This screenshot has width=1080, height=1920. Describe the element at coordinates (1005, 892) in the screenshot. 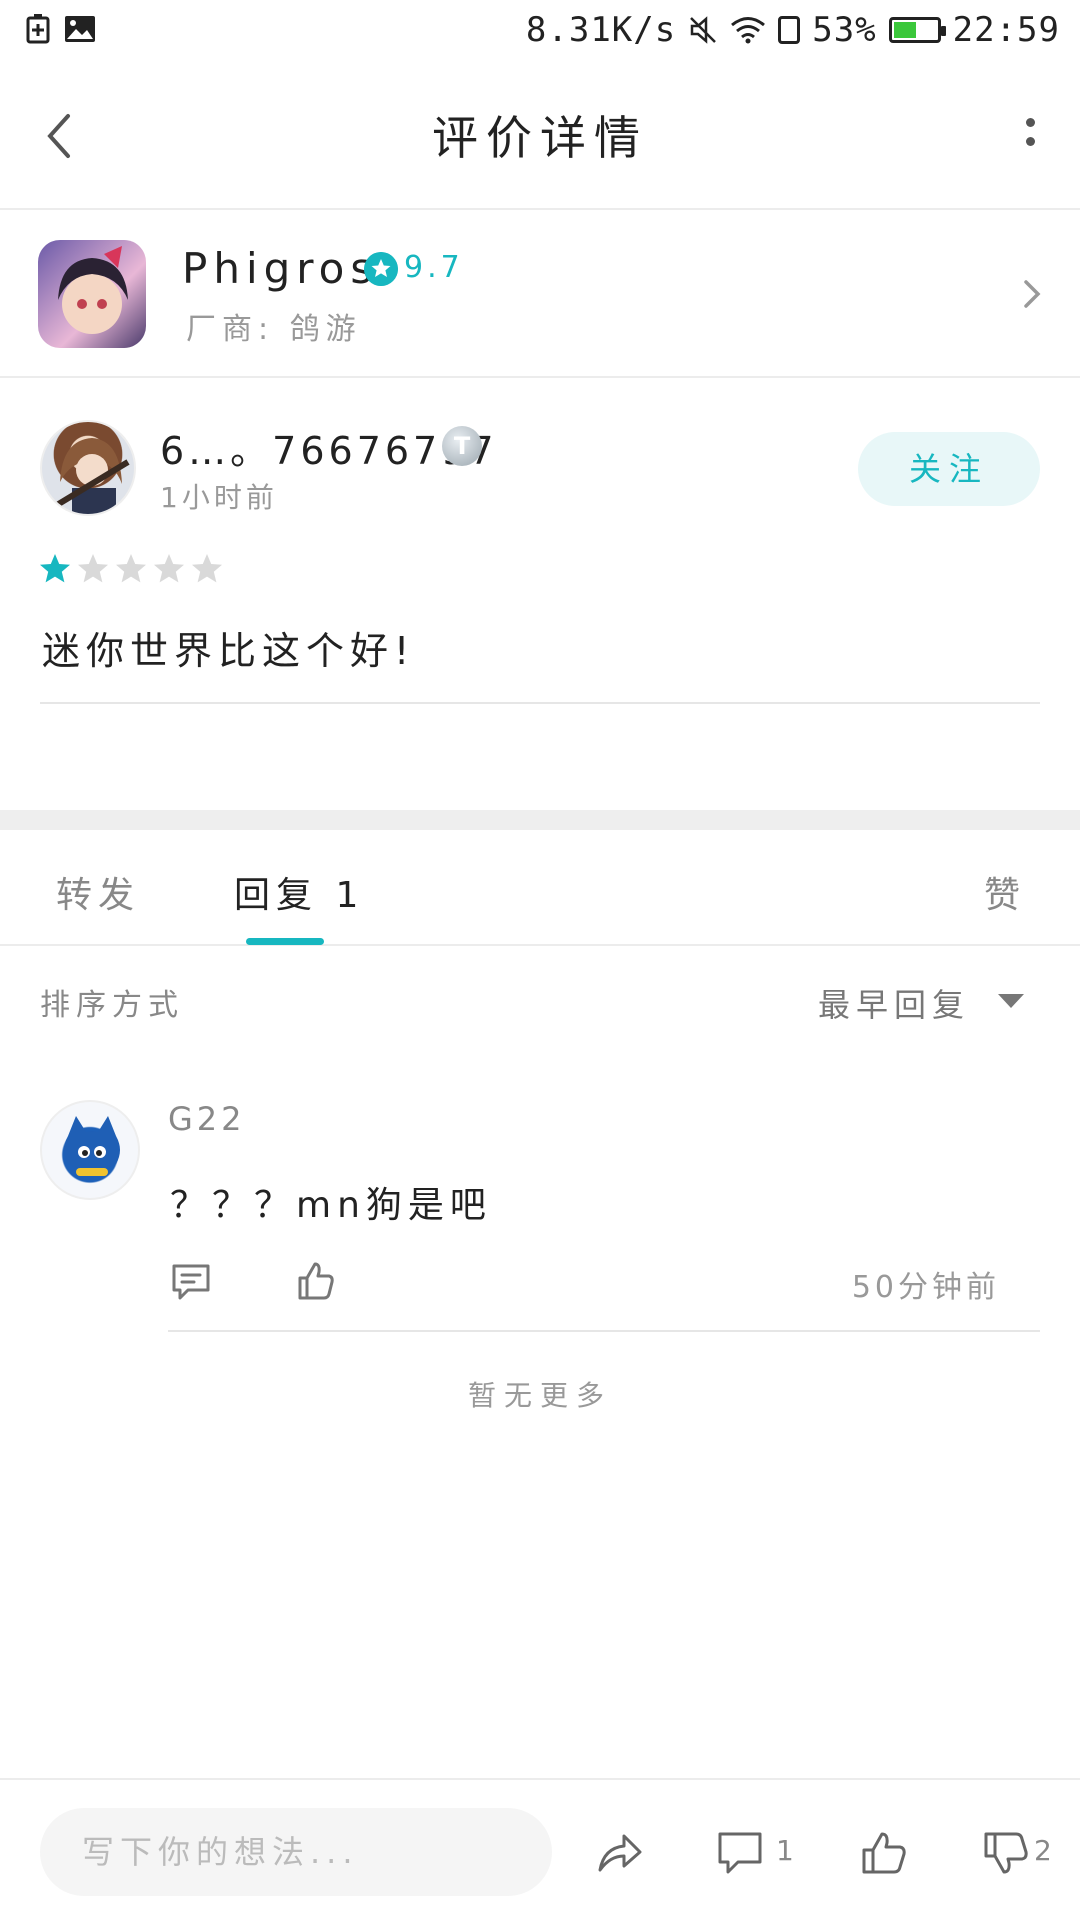

I see `tab-likes: 赞` at that location.